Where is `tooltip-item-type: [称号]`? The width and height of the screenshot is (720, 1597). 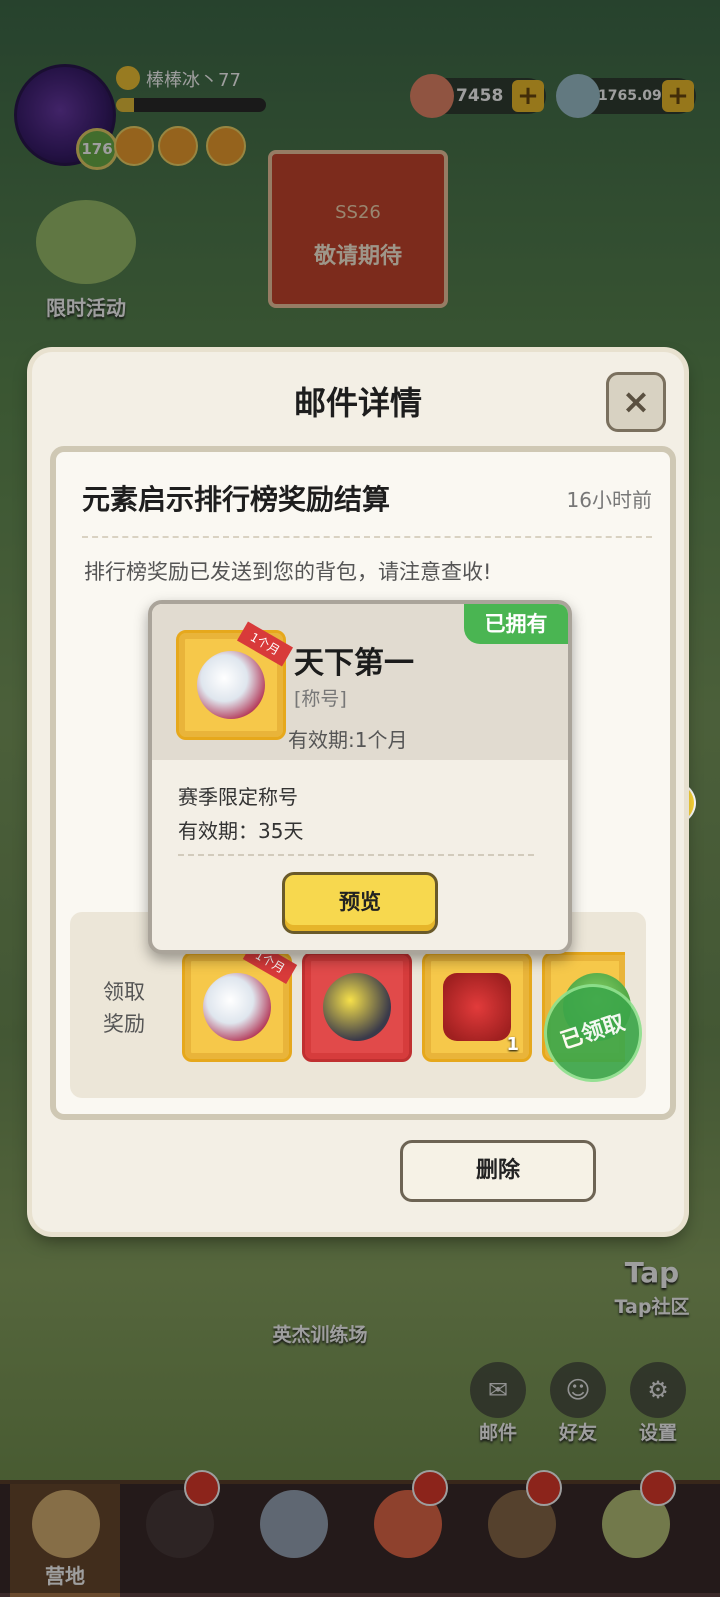
tooltip-item-type: [称号] is located at coordinates (320, 699).